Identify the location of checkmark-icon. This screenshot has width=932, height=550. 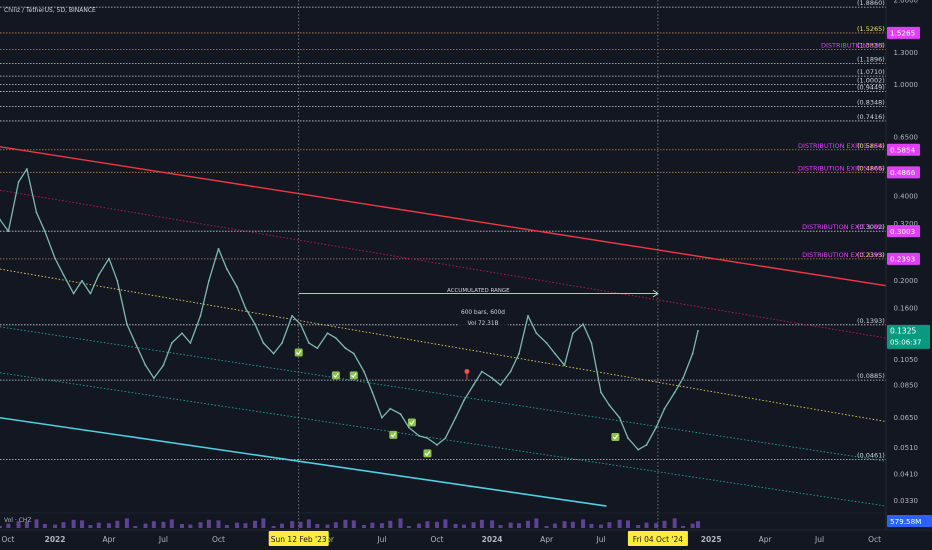
(411, 422).